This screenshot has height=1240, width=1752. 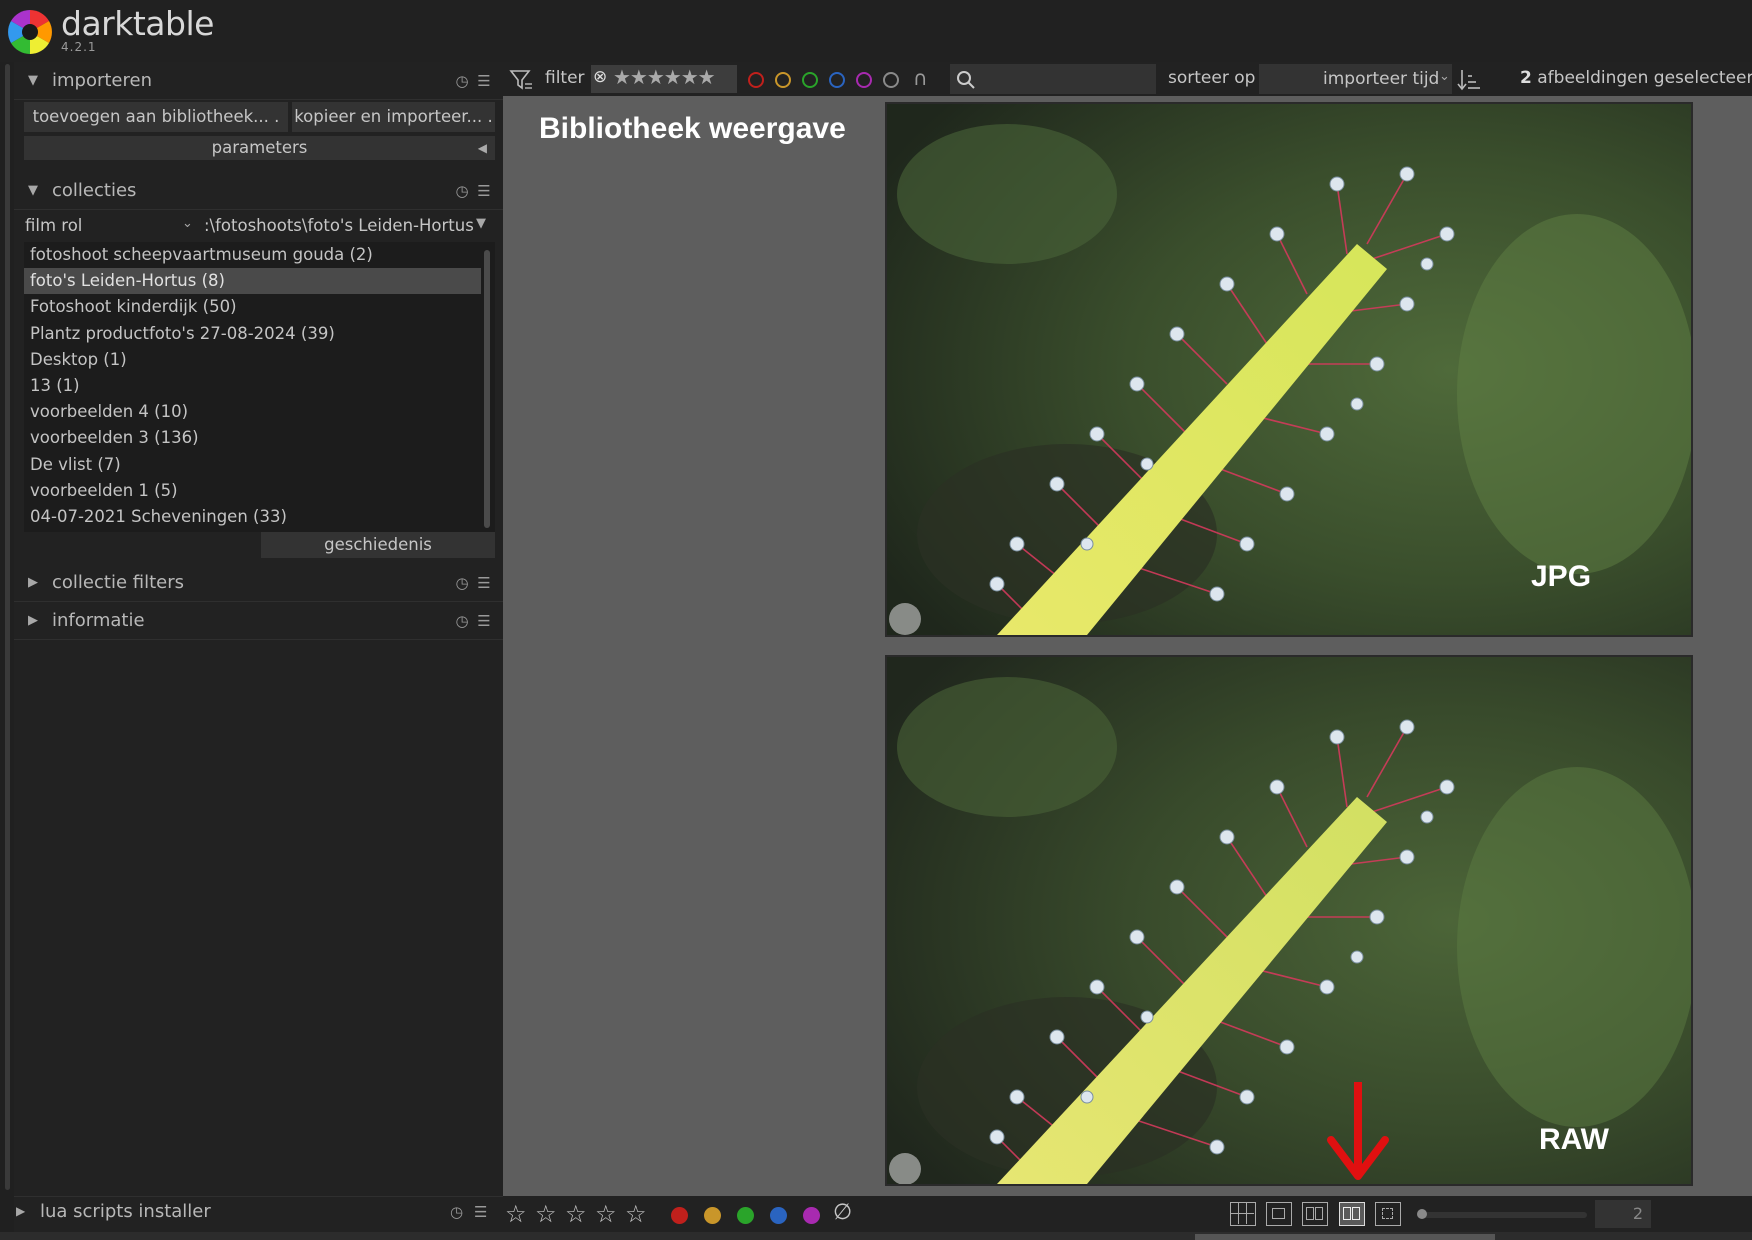 What do you see at coordinates (636, 1214) in the screenshot?
I see `star-5-icon: ☆` at bounding box center [636, 1214].